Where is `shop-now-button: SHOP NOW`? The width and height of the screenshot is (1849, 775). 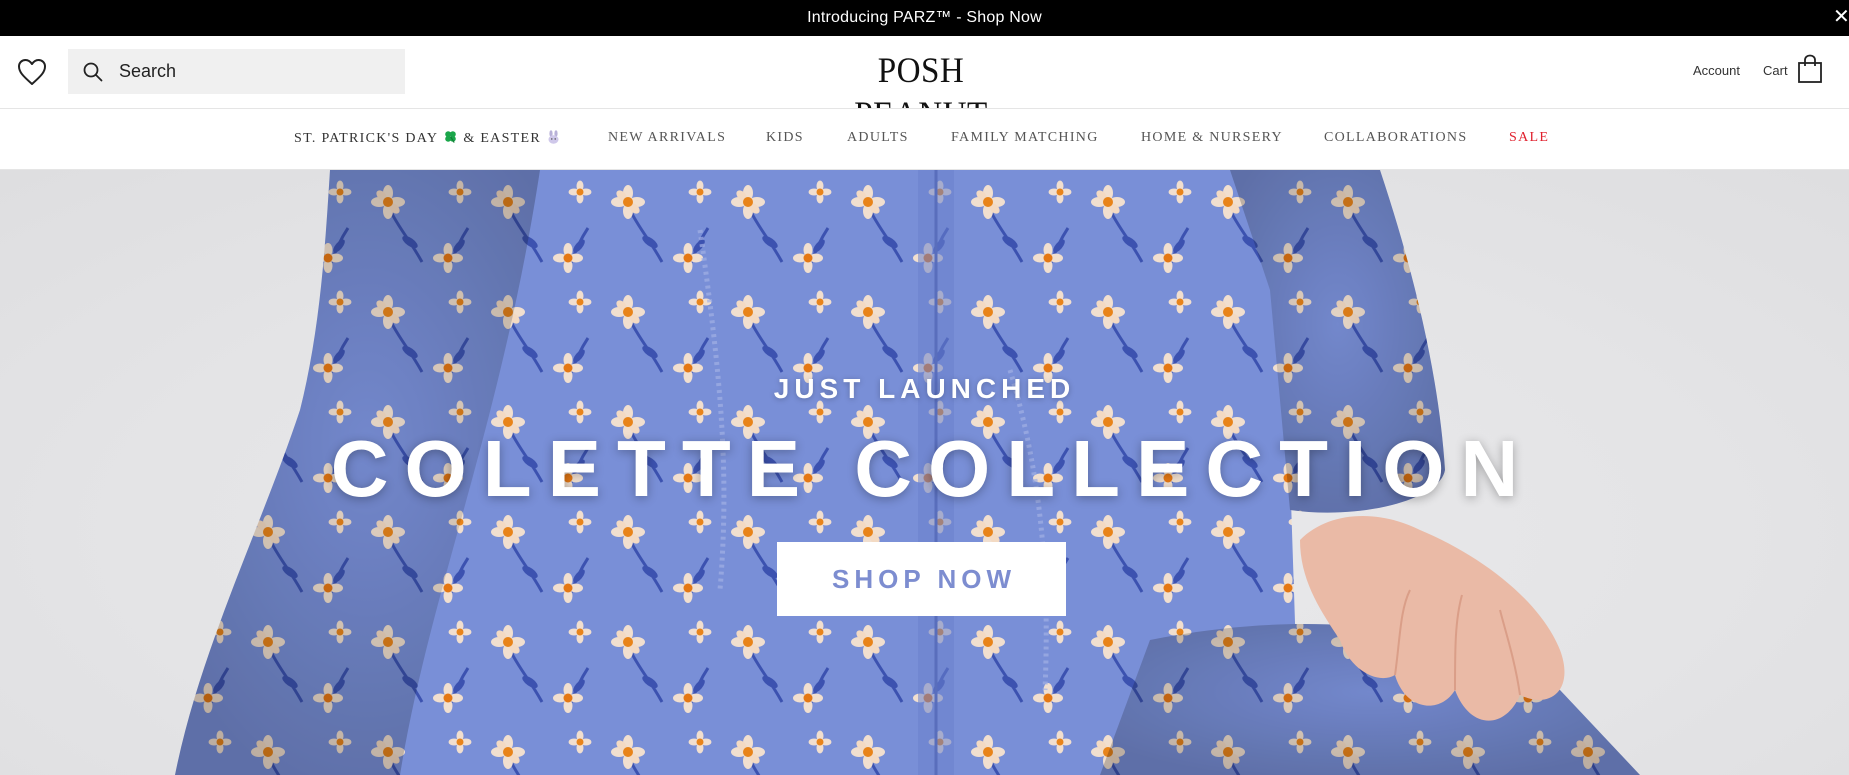
shop-now-button: SHOP NOW is located at coordinates (921, 579).